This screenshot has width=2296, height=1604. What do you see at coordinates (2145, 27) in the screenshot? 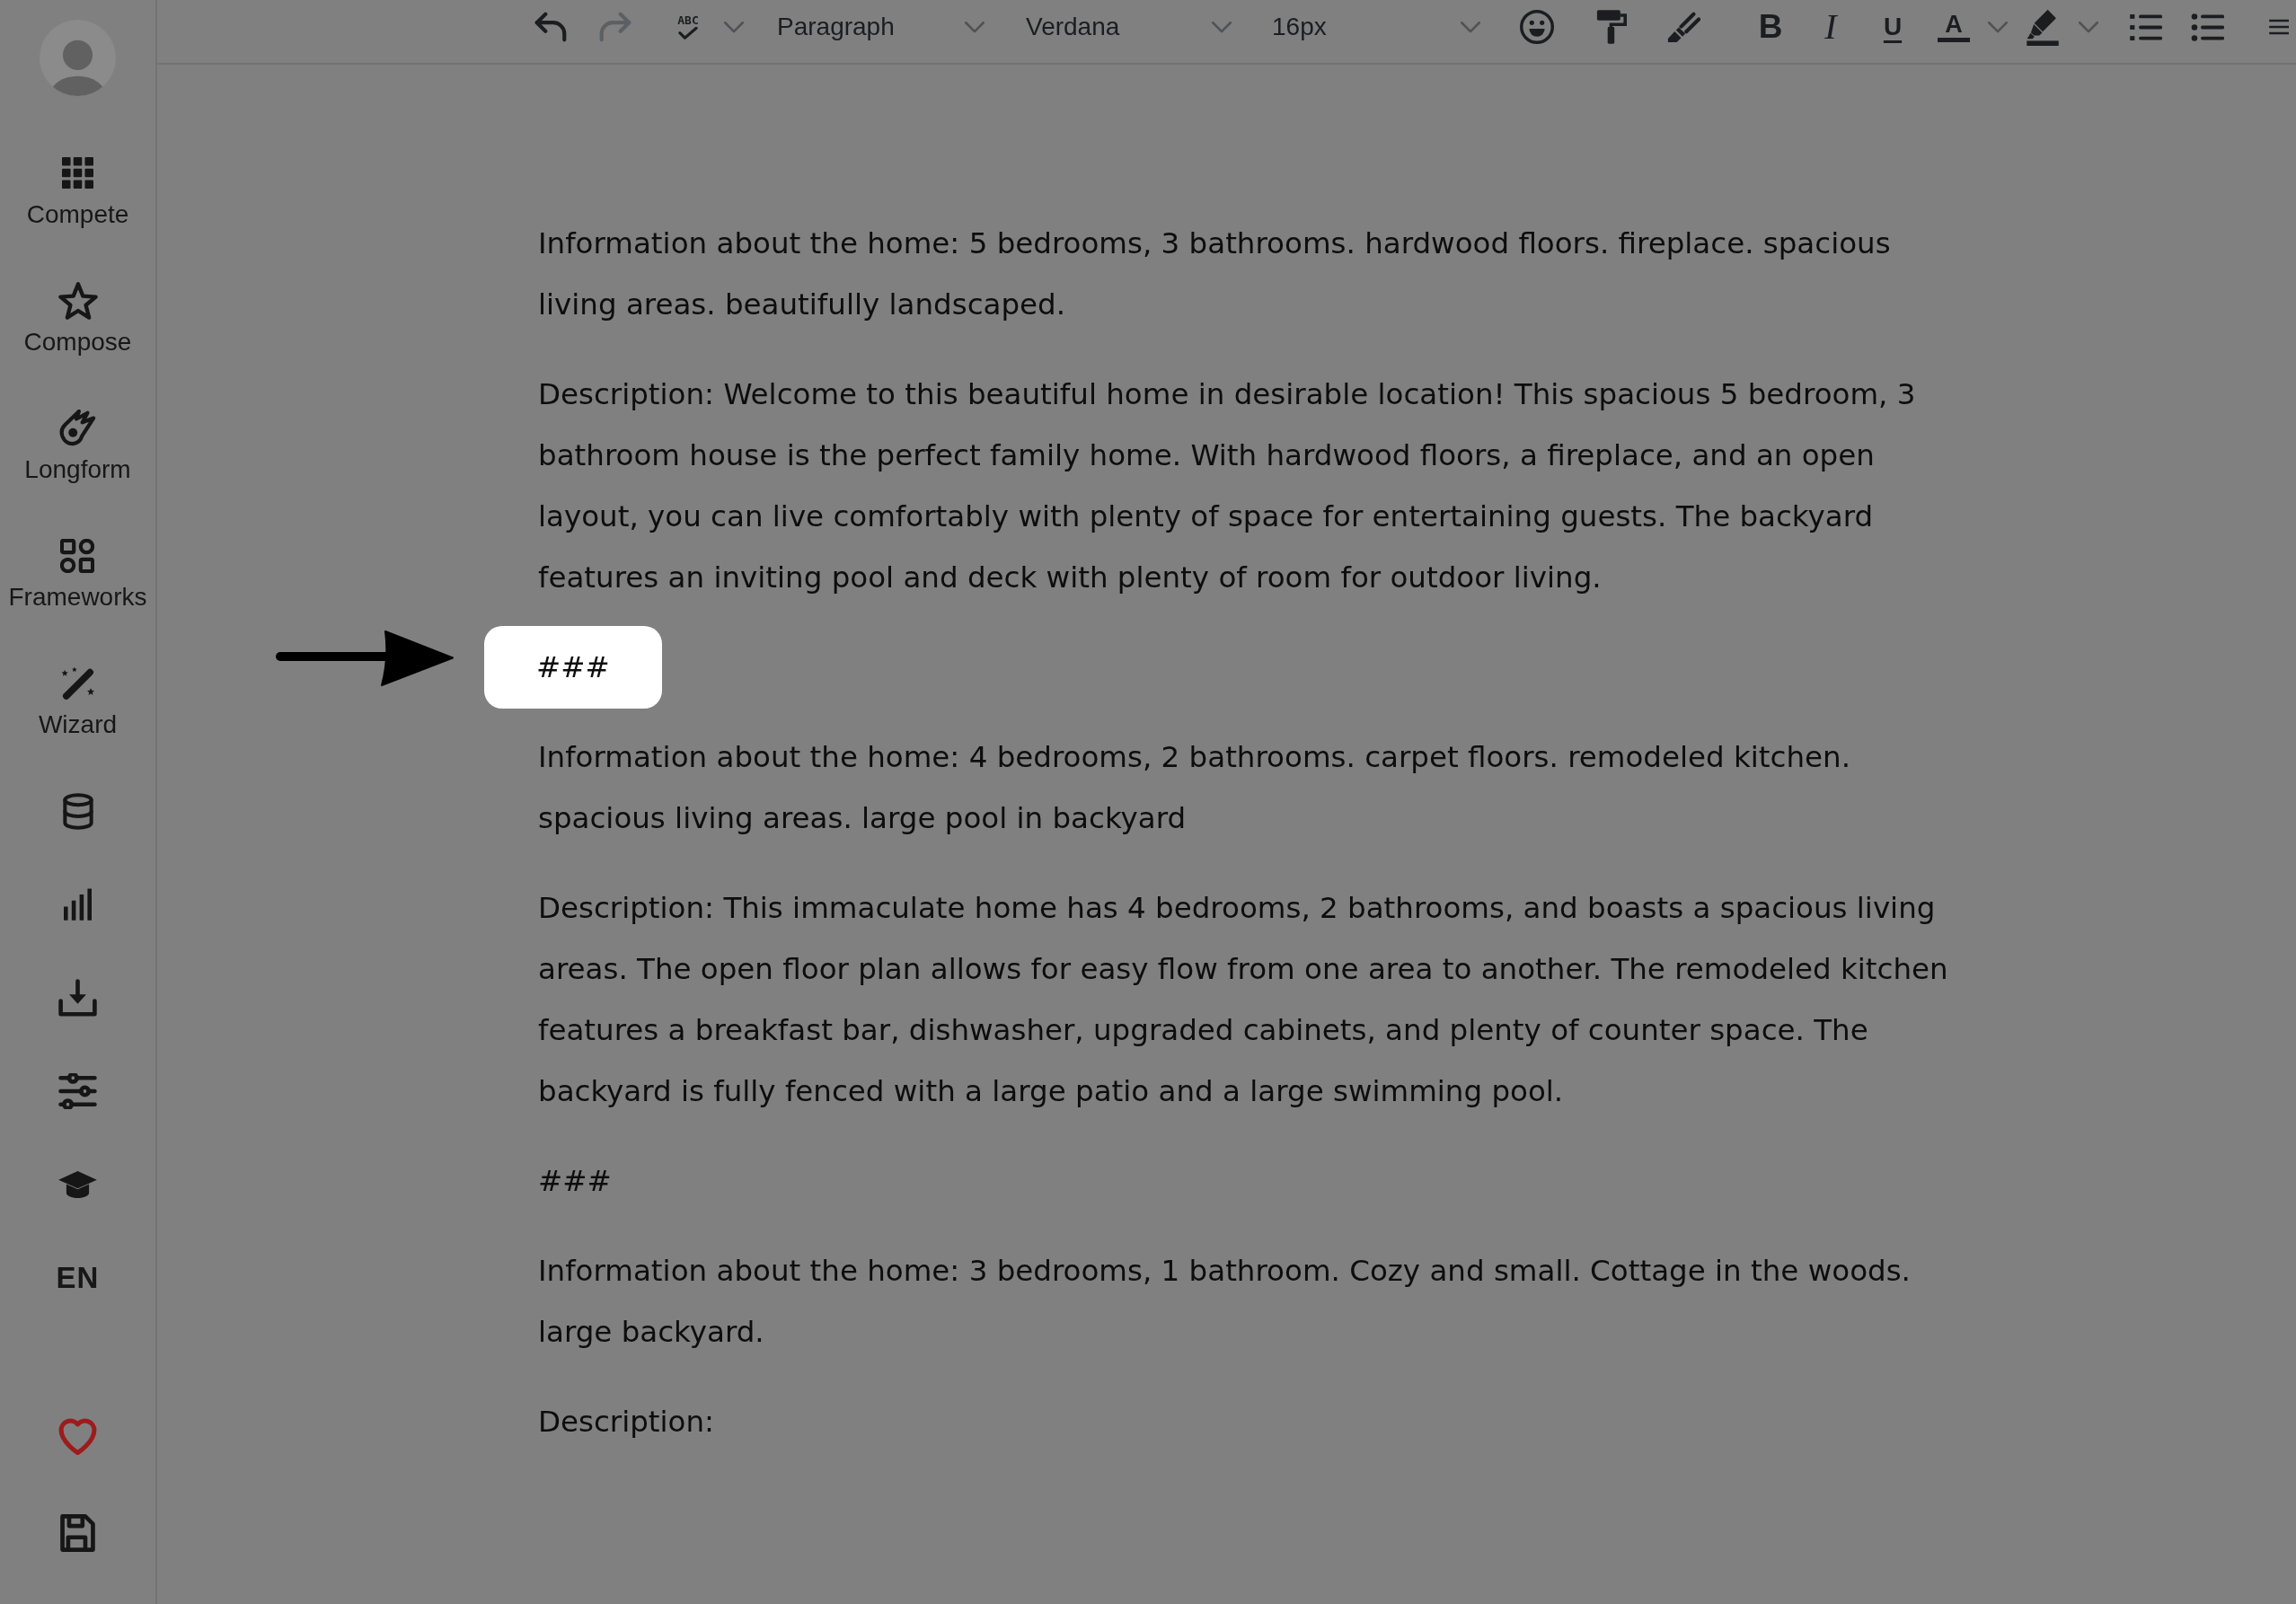
I see `list-icon` at bounding box center [2145, 27].